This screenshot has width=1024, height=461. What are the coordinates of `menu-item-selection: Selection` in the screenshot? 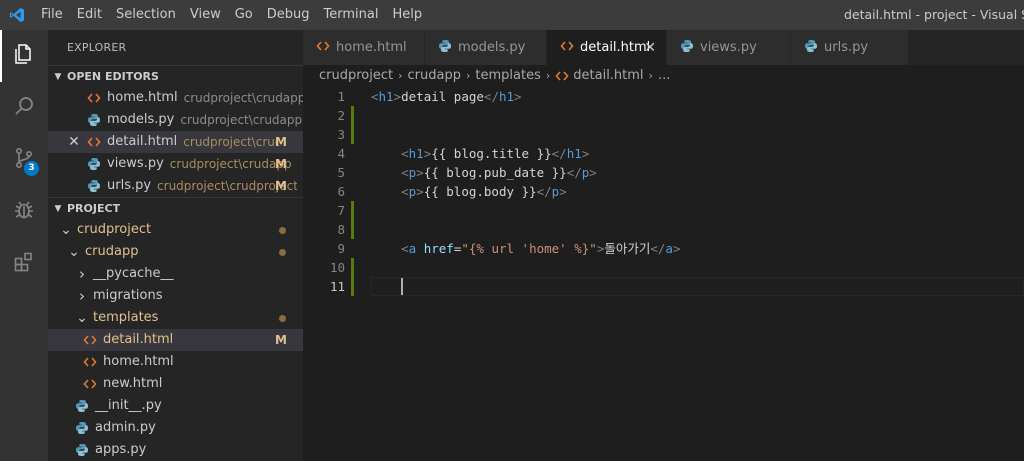 It's located at (146, 15).